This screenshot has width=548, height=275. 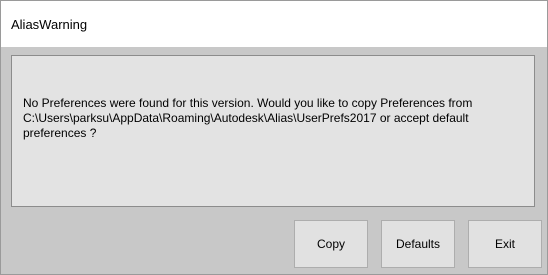 What do you see at coordinates (505, 244) in the screenshot?
I see `exit-button: Exit` at bounding box center [505, 244].